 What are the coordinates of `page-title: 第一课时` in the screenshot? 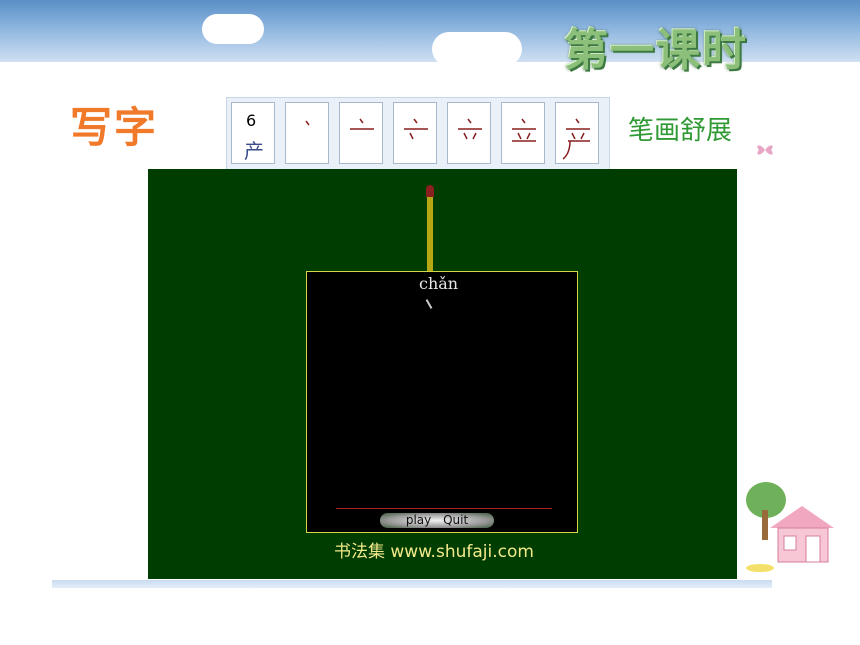 It's located at (656, 50).